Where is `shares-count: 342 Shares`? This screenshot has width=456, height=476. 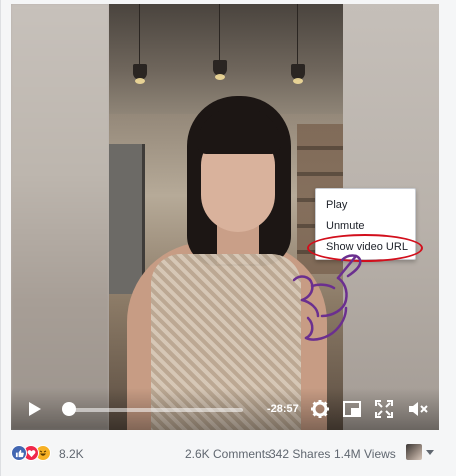 shares-count: 342 Shares is located at coordinates (299, 454).